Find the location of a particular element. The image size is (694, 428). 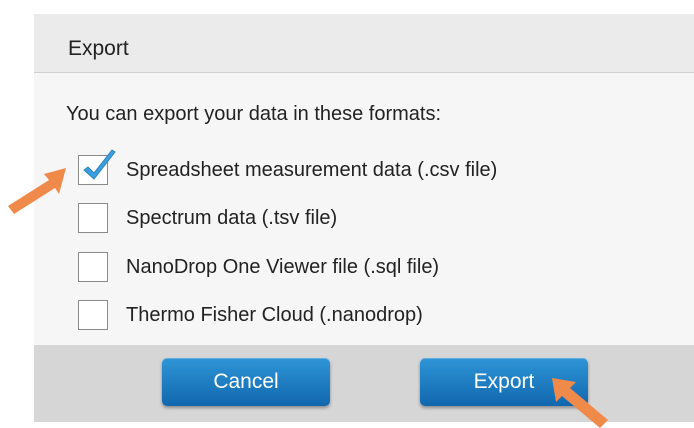

checkbox-csv is located at coordinates (97, 167).